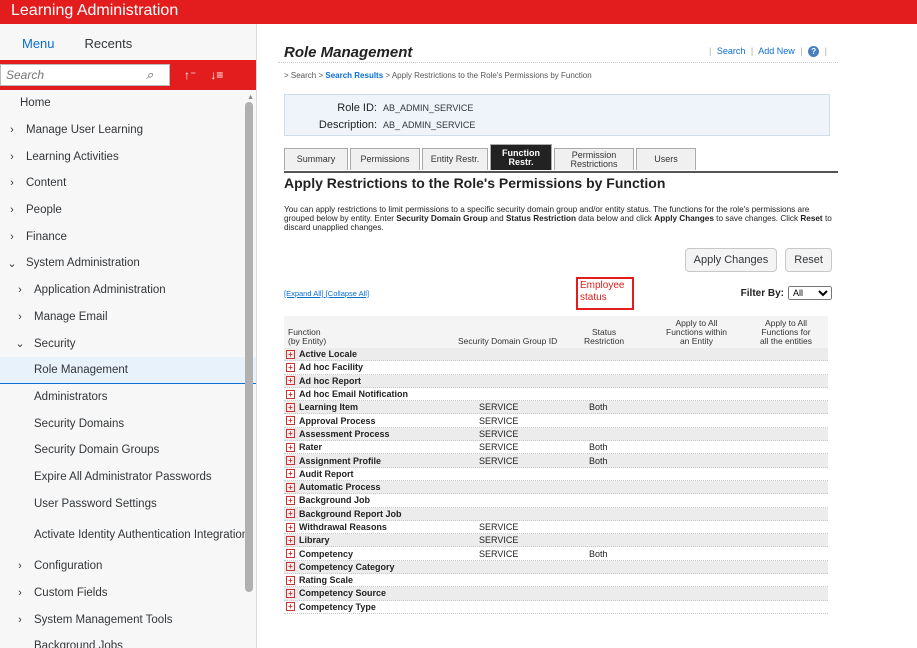 The image size is (917, 648). Describe the element at coordinates (128, 130) in the screenshot. I see `sidebar-item: › Manage User Learning` at that location.